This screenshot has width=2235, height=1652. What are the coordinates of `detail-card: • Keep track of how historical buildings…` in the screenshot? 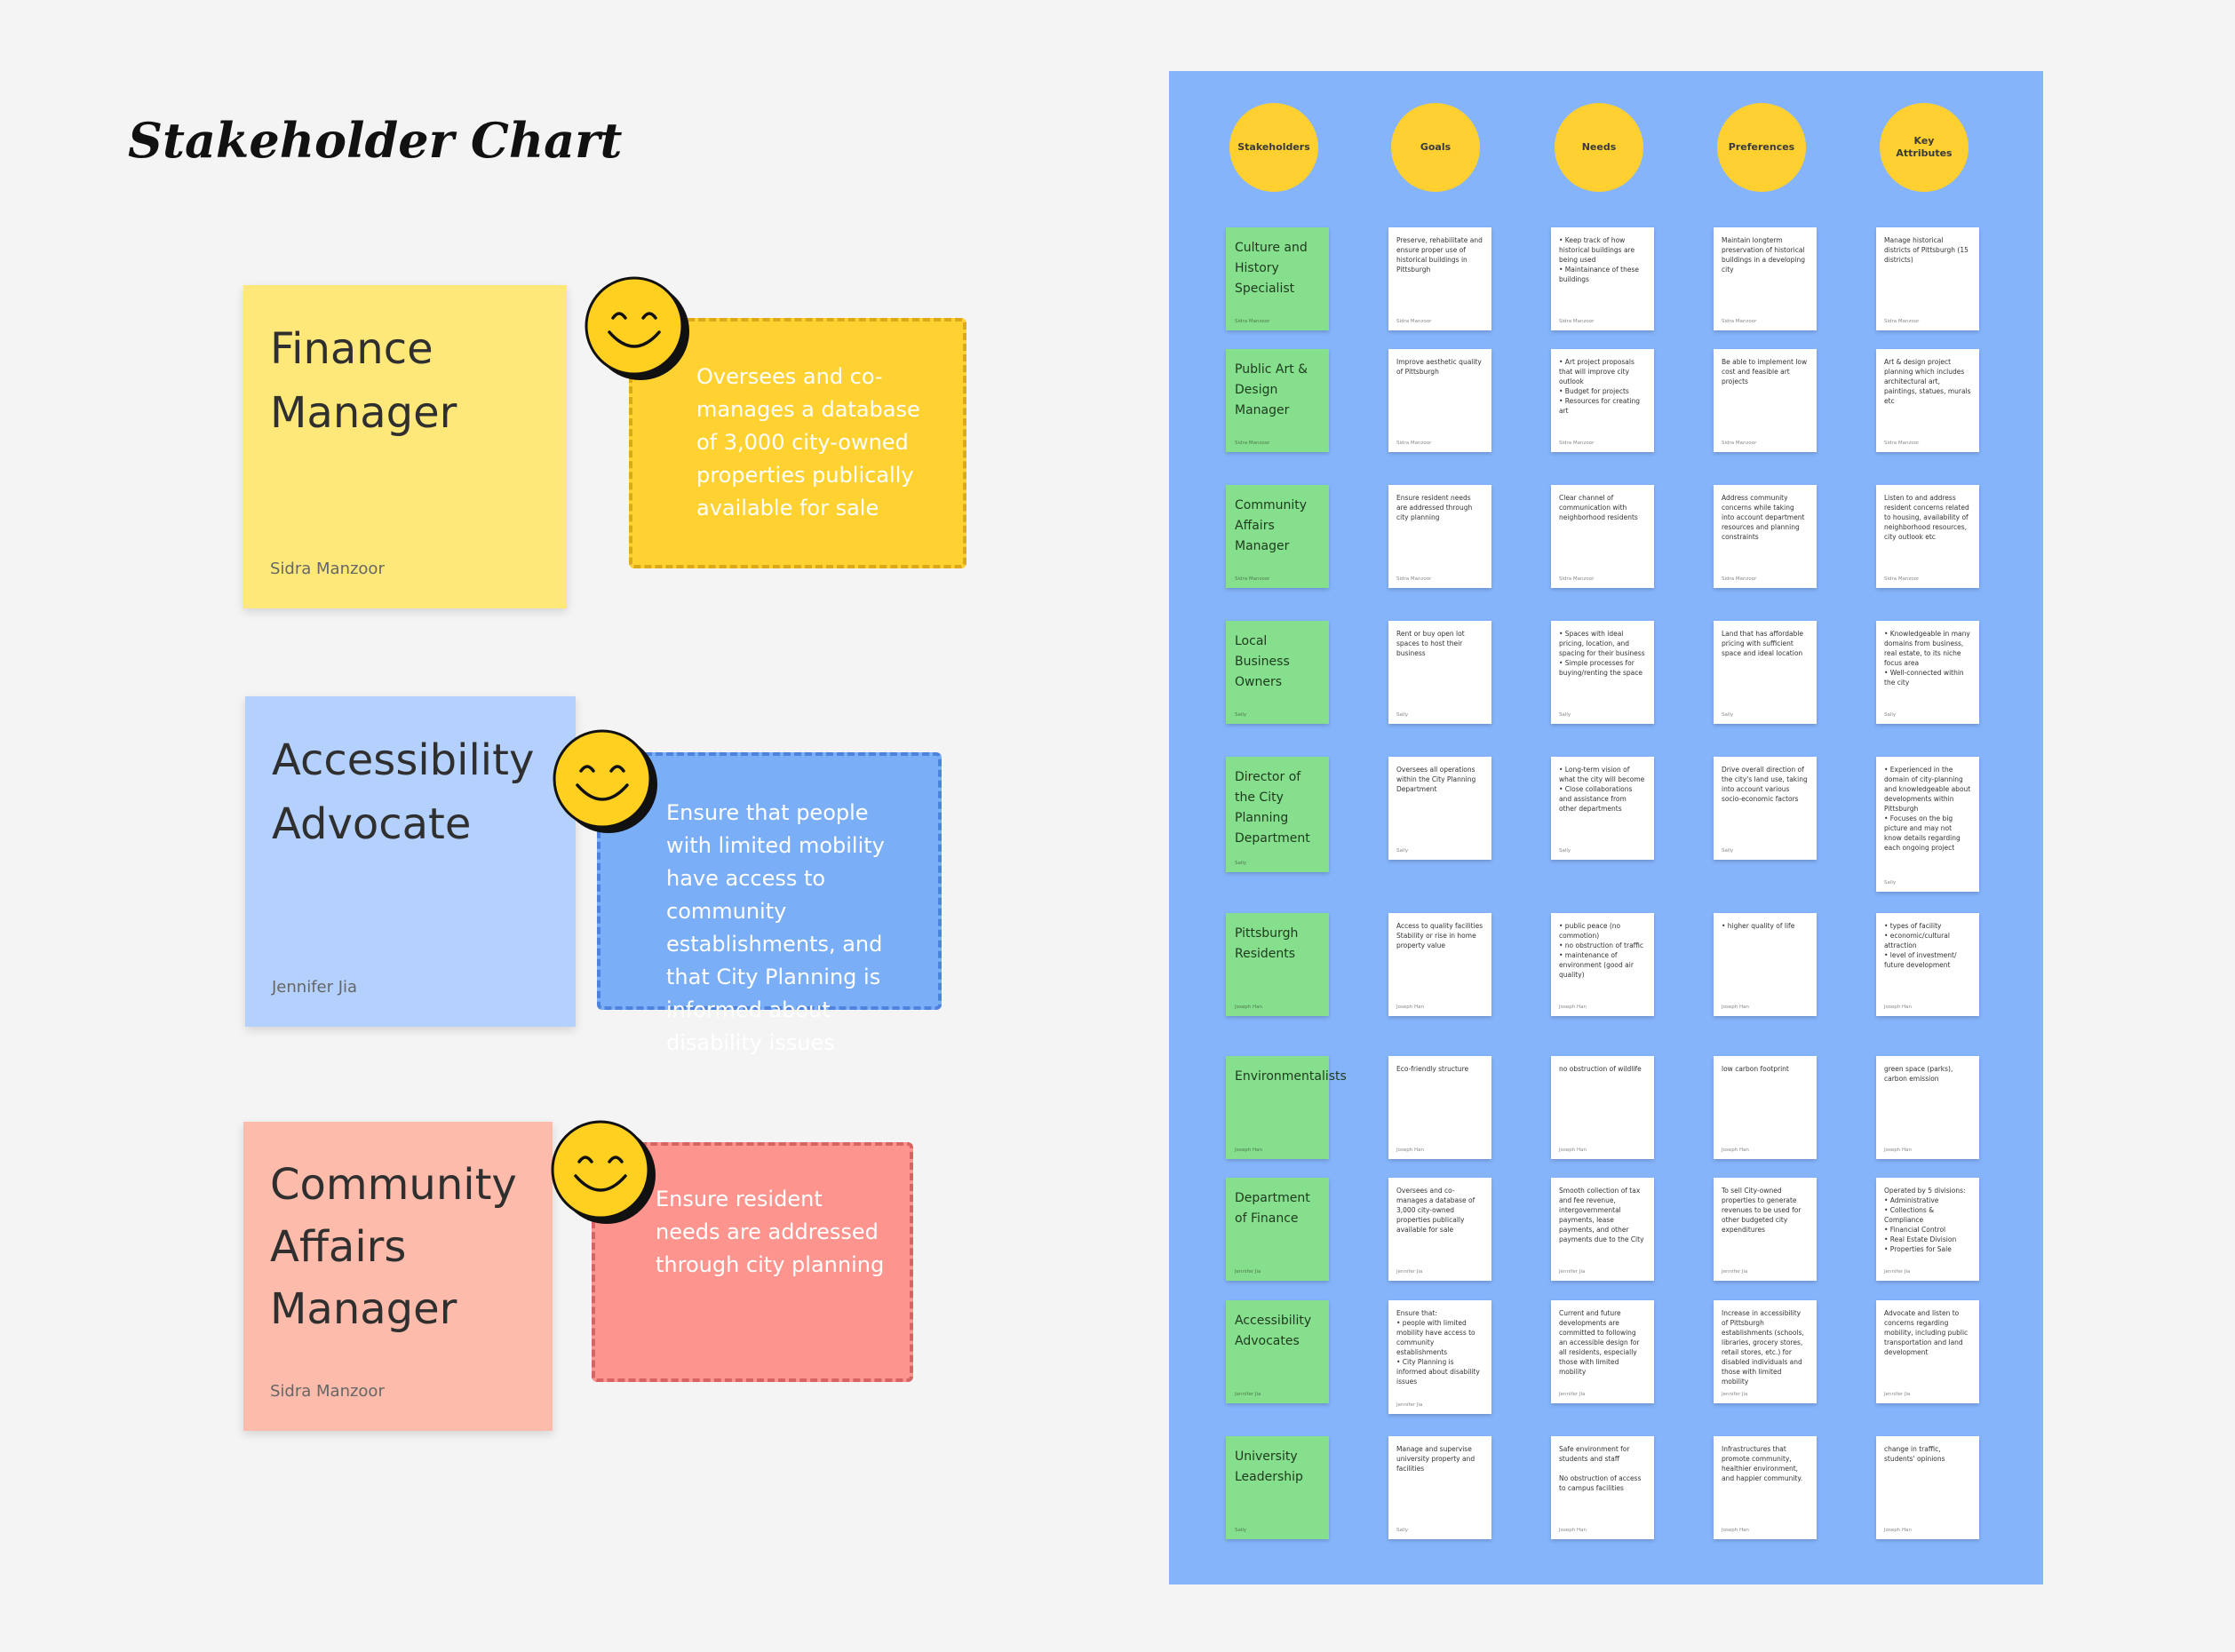 It's located at (1602, 278).